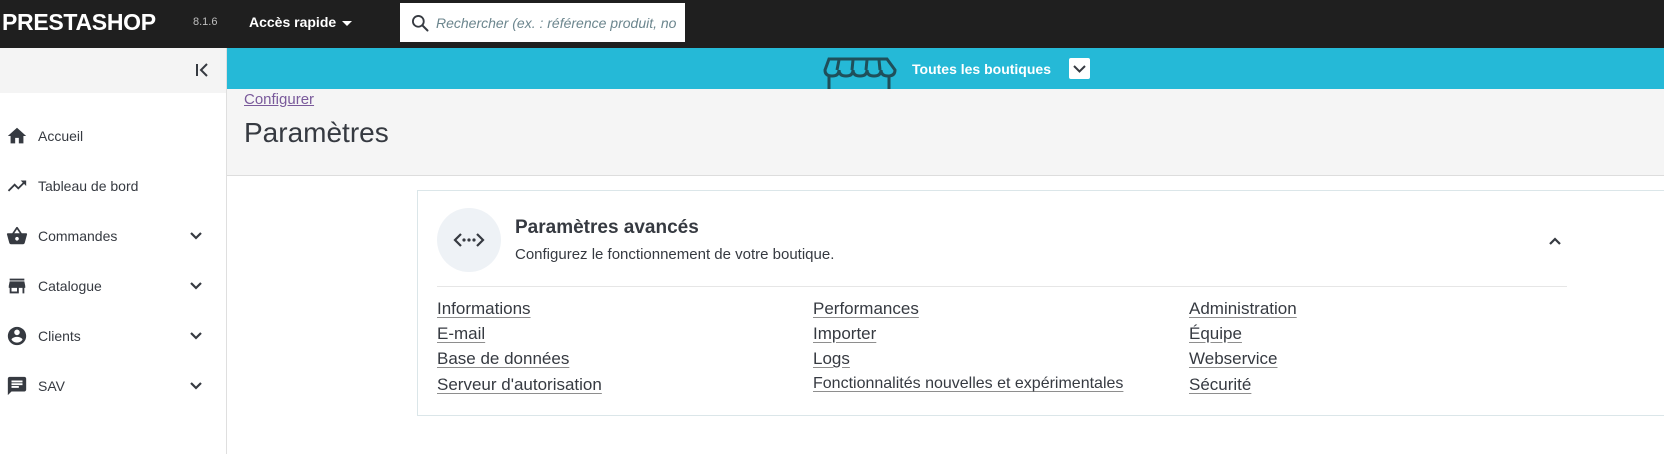 The image size is (1664, 454). I want to click on link-equipe: Équipe, so click(1215, 334).